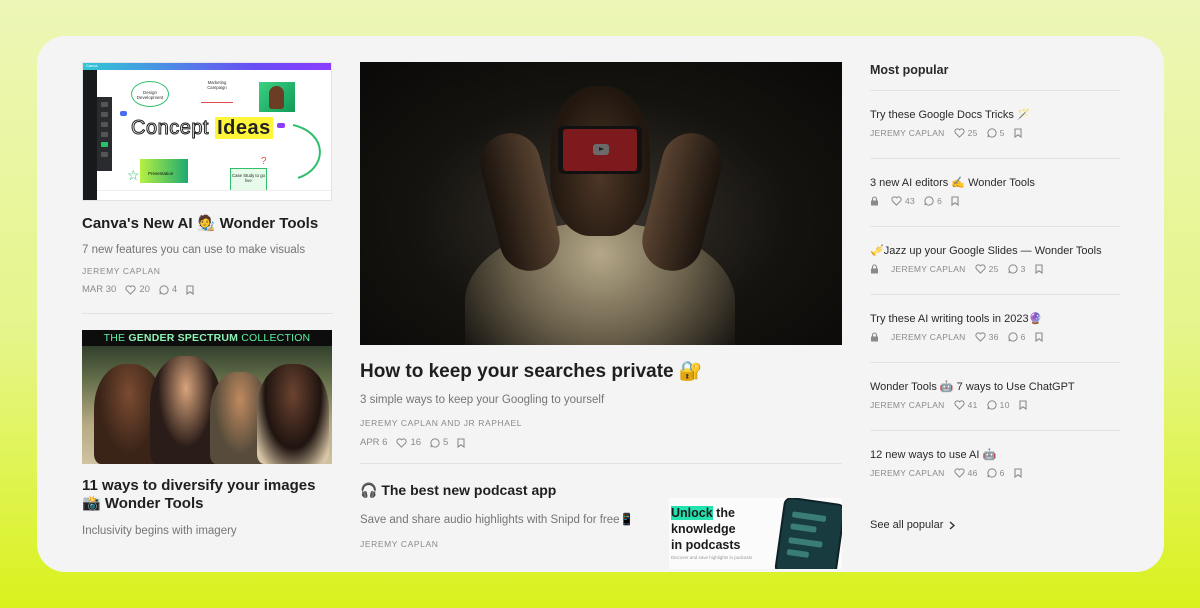 Image resolution: width=1200 pixels, height=608 pixels. What do you see at coordinates (998, 405) in the screenshot?
I see `comment-button: 10` at bounding box center [998, 405].